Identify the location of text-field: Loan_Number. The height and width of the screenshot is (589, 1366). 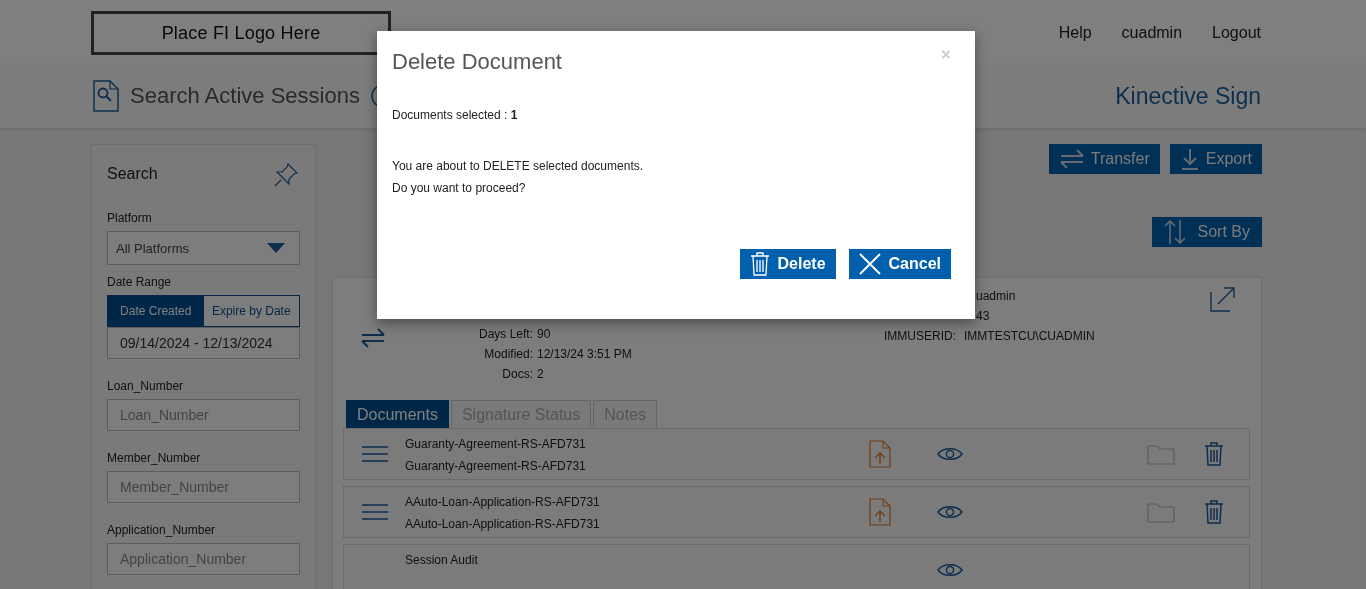
(203, 415).